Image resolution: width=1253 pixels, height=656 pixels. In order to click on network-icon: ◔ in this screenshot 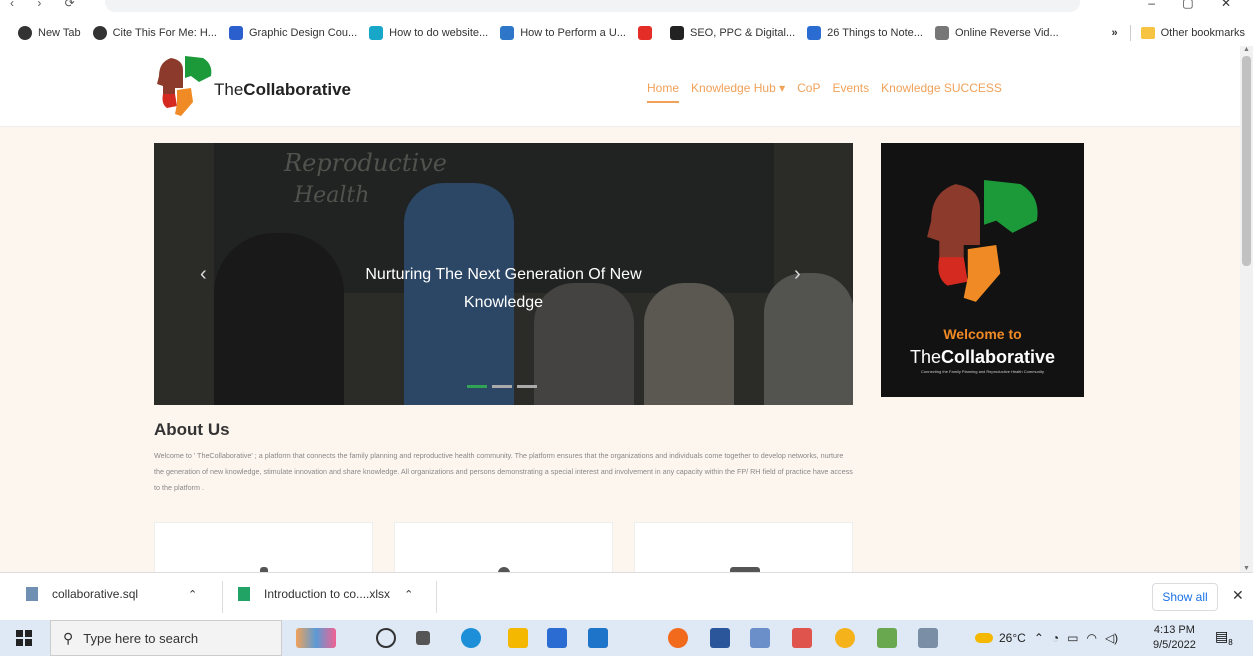, I will do `click(1055, 638)`.